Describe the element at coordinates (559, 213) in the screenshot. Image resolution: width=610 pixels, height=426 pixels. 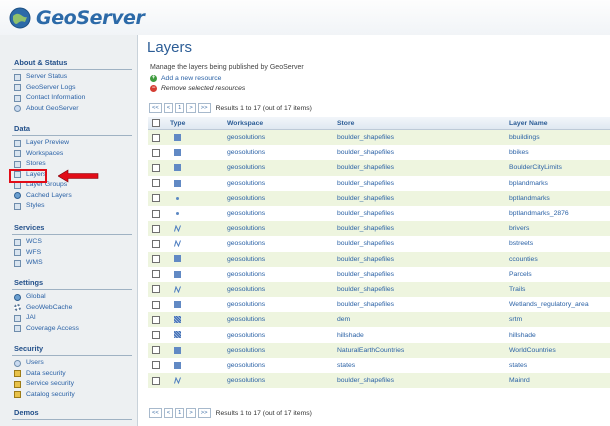
I see `layer-name-link: bptlandmarks_2876` at that location.